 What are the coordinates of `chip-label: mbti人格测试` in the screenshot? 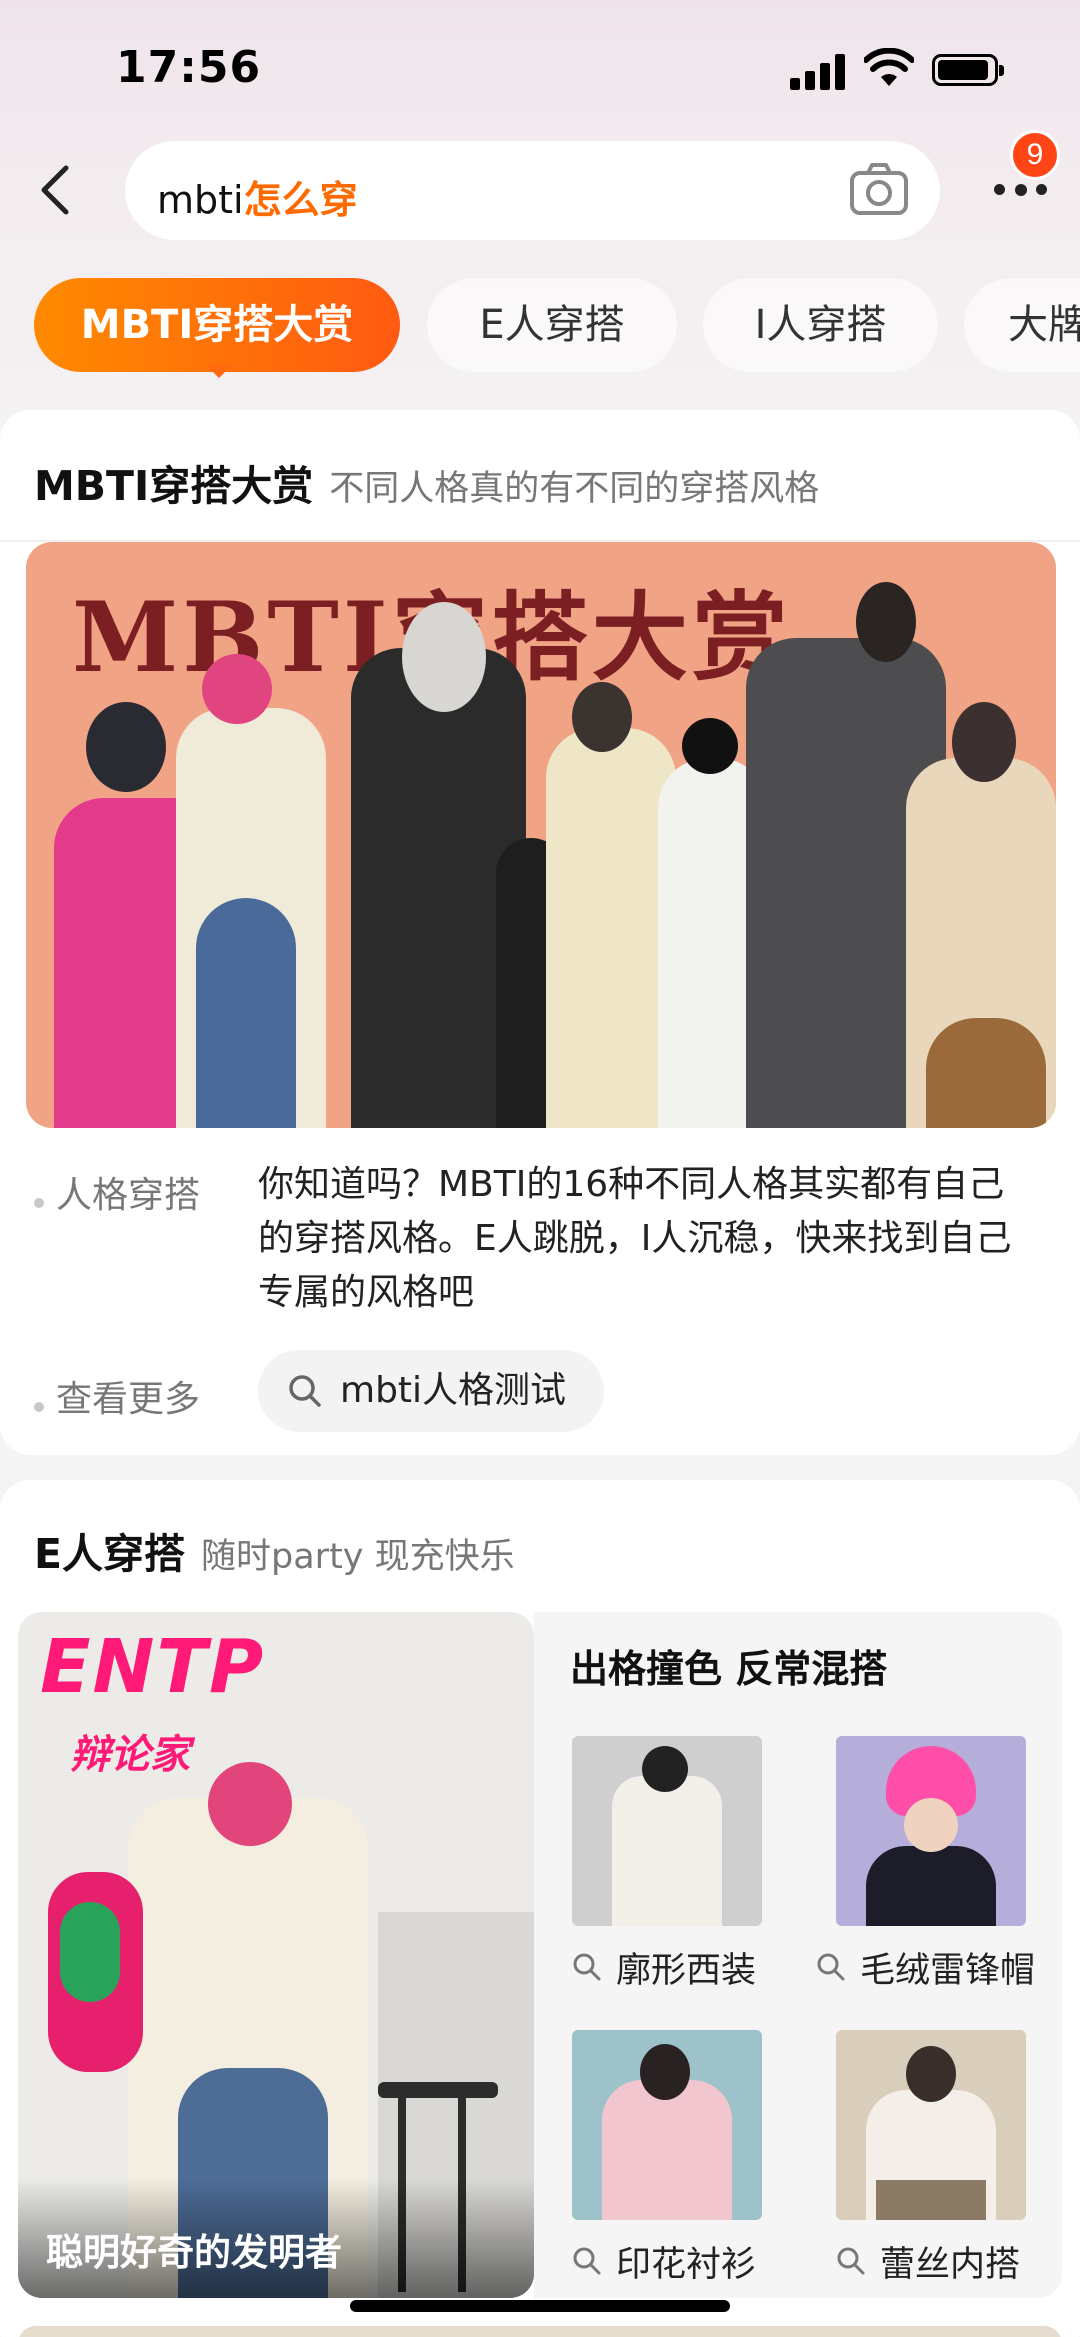 It's located at (453, 1390).